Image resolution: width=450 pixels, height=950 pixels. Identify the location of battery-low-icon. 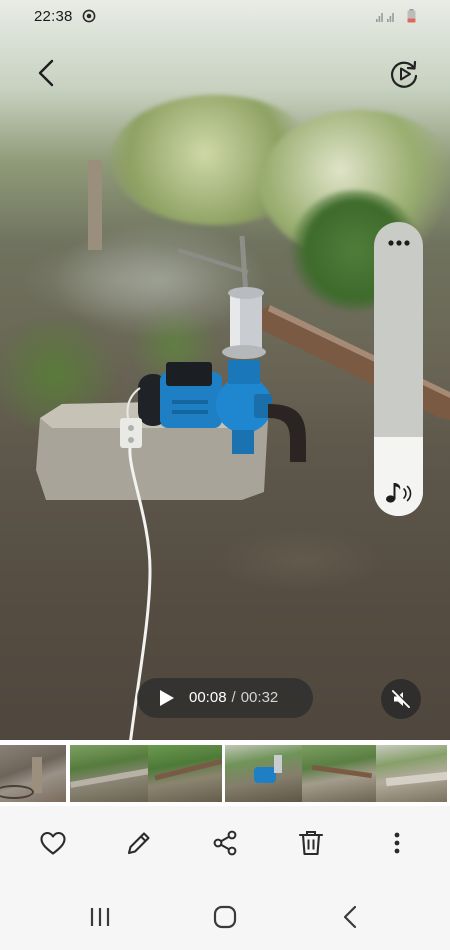
(411, 16).